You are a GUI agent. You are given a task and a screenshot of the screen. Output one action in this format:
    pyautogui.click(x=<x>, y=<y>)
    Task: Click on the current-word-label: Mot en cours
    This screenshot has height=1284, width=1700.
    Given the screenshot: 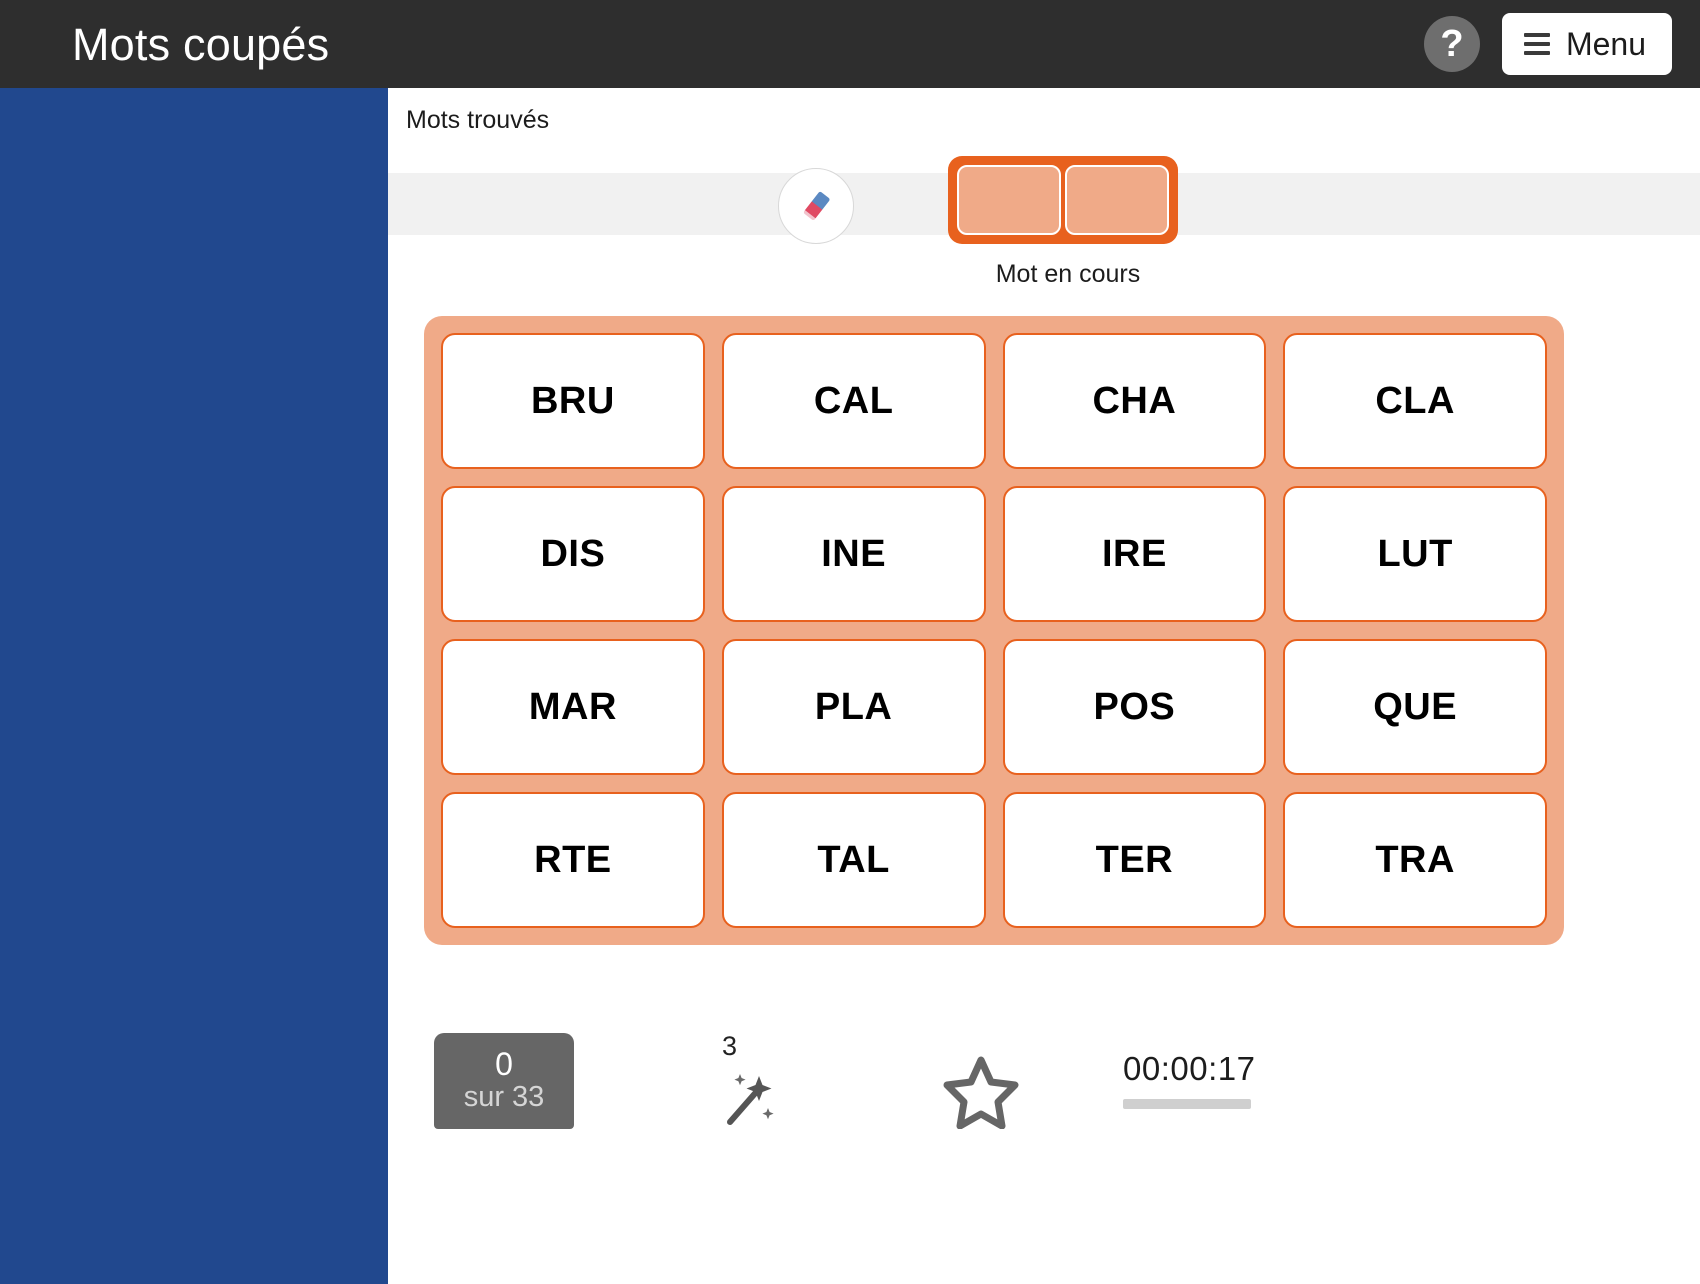 What is the action you would take?
    pyautogui.click(x=1068, y=274)
    